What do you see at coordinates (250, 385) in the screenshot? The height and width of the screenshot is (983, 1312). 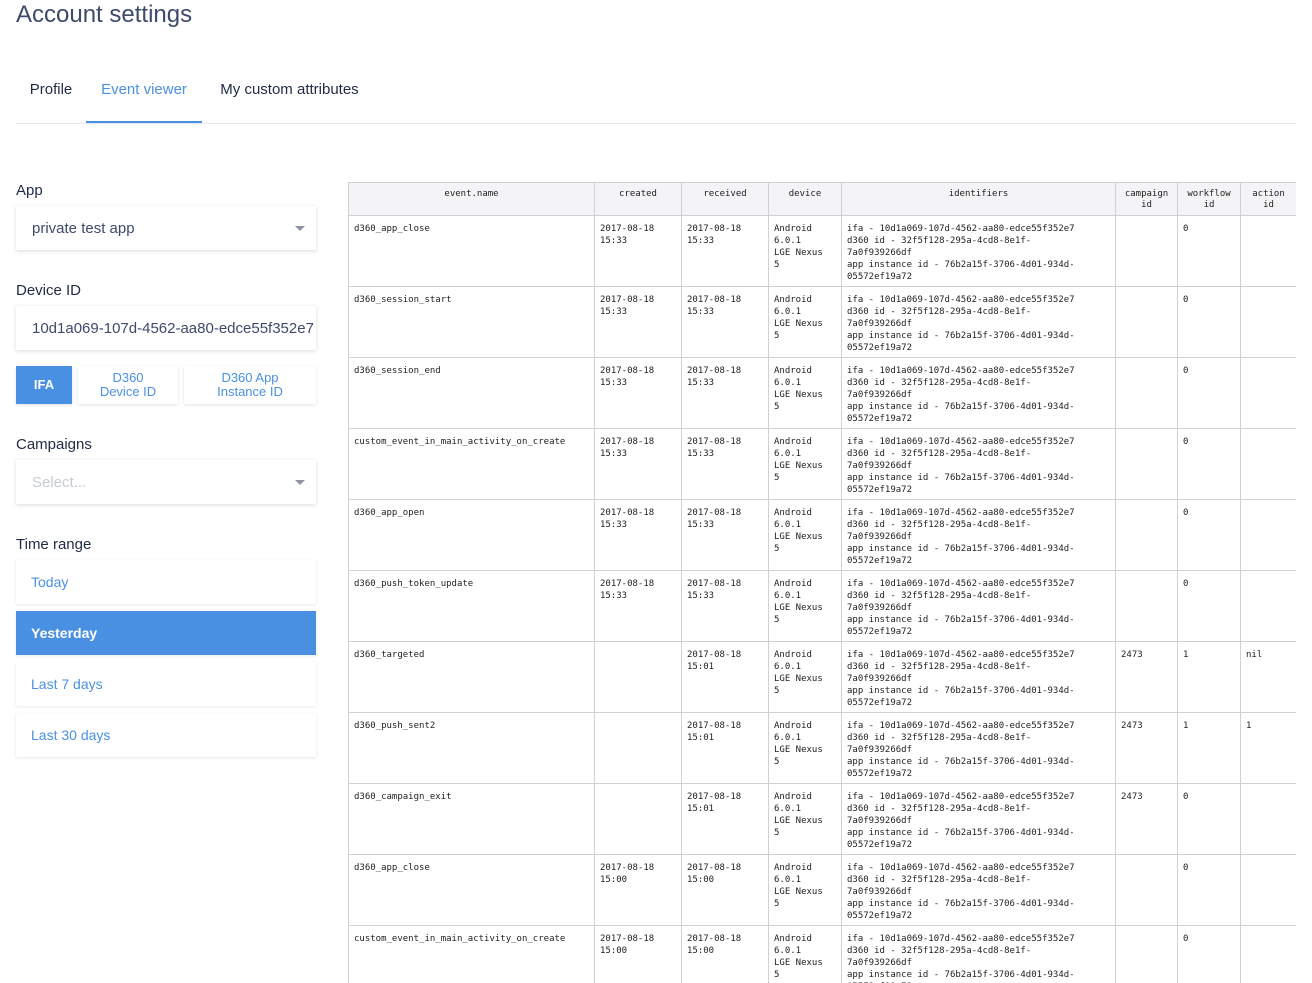 I see `d360-app-instance-id-button: D360 App Instance ID` at bounding box center [250, 385].